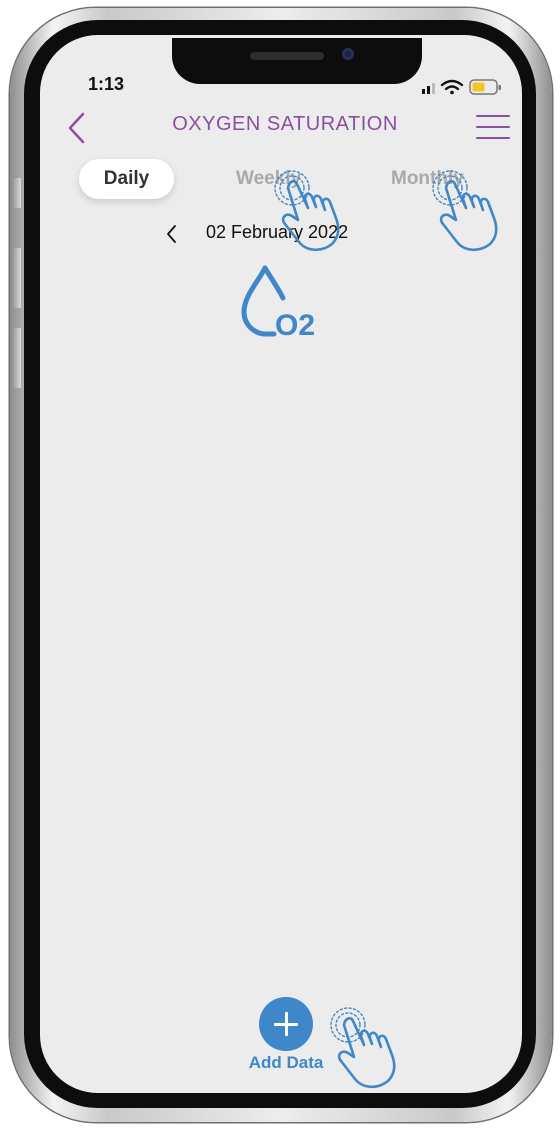 The image size is (560, 1128). Describe the element at coordinates (106, 84) in the screenshot. I see `status-time: 1:13` at that location.